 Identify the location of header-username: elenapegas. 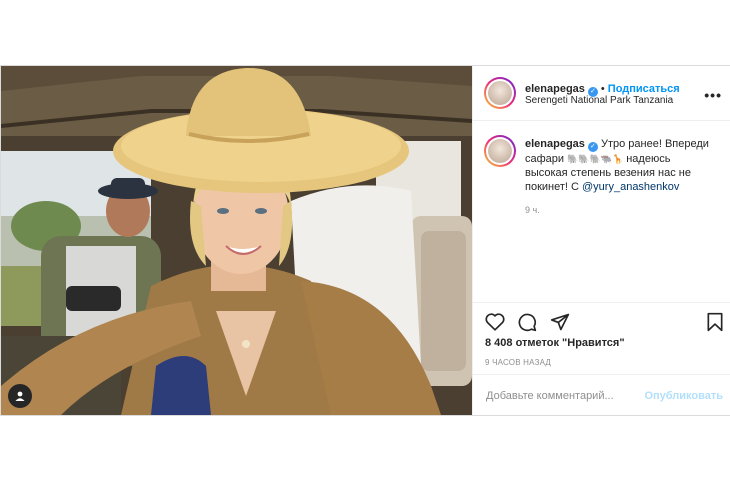
(555, 89).